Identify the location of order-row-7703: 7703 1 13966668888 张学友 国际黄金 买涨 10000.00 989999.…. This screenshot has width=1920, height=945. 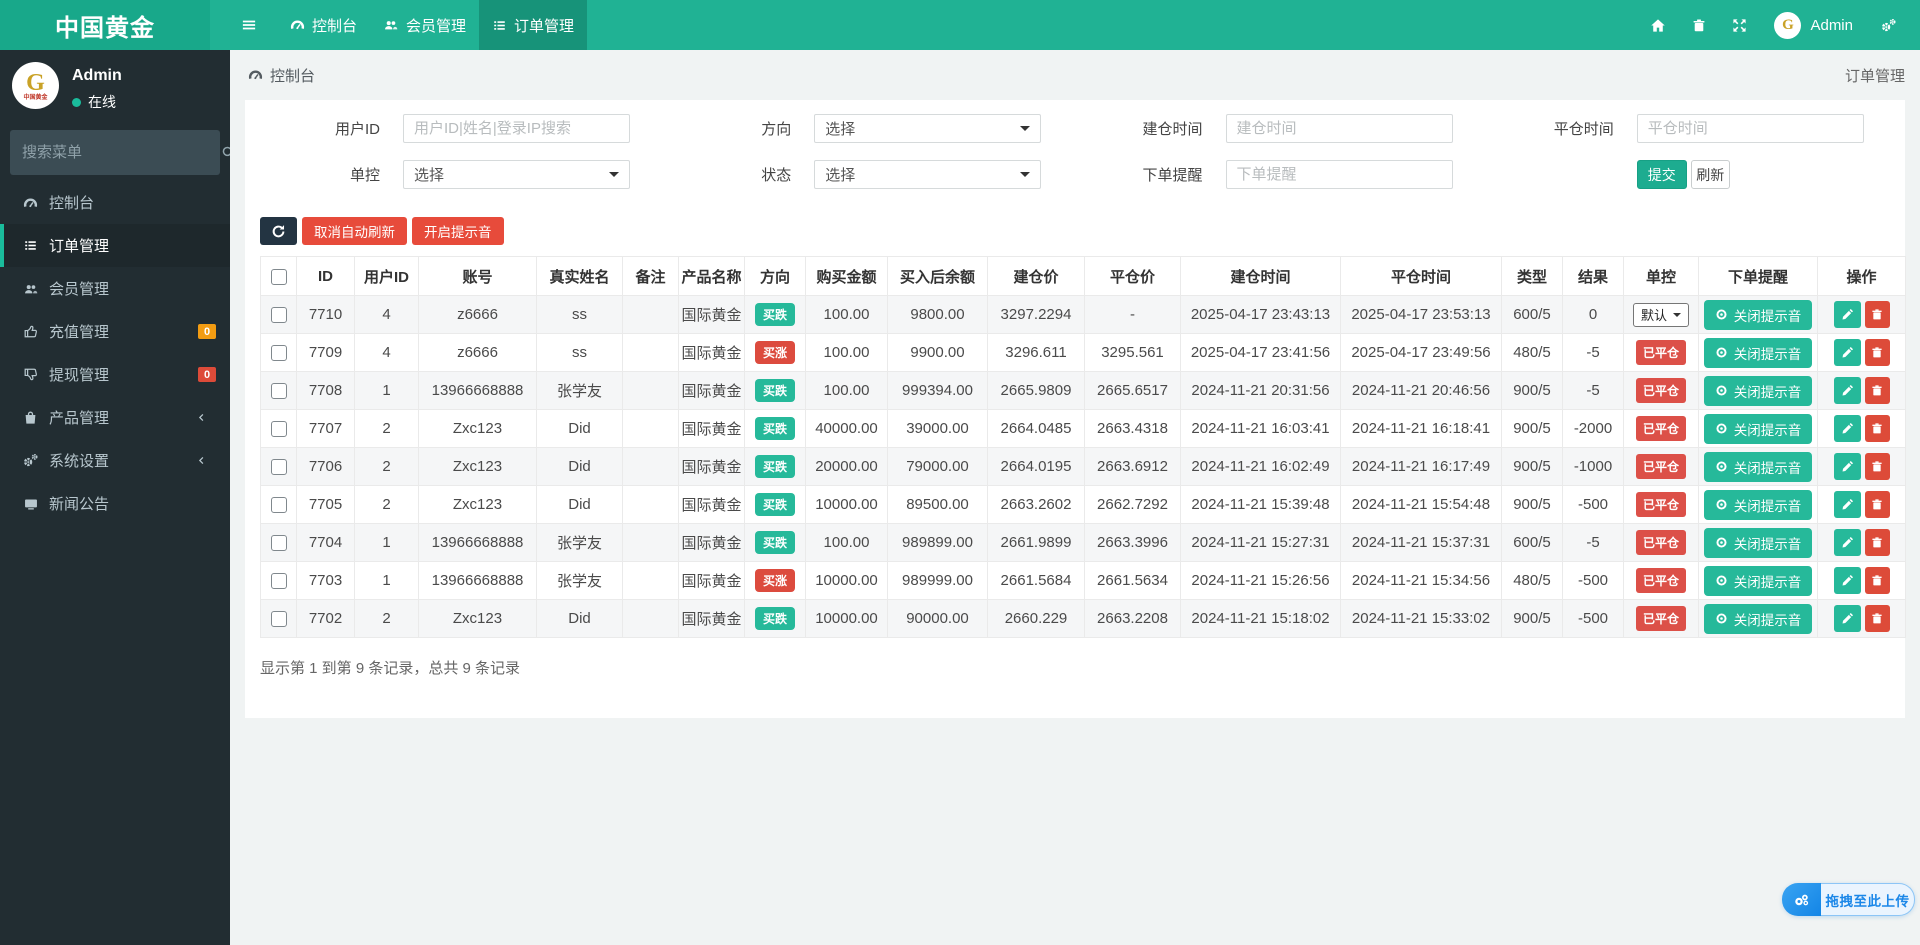
(1083, 580).